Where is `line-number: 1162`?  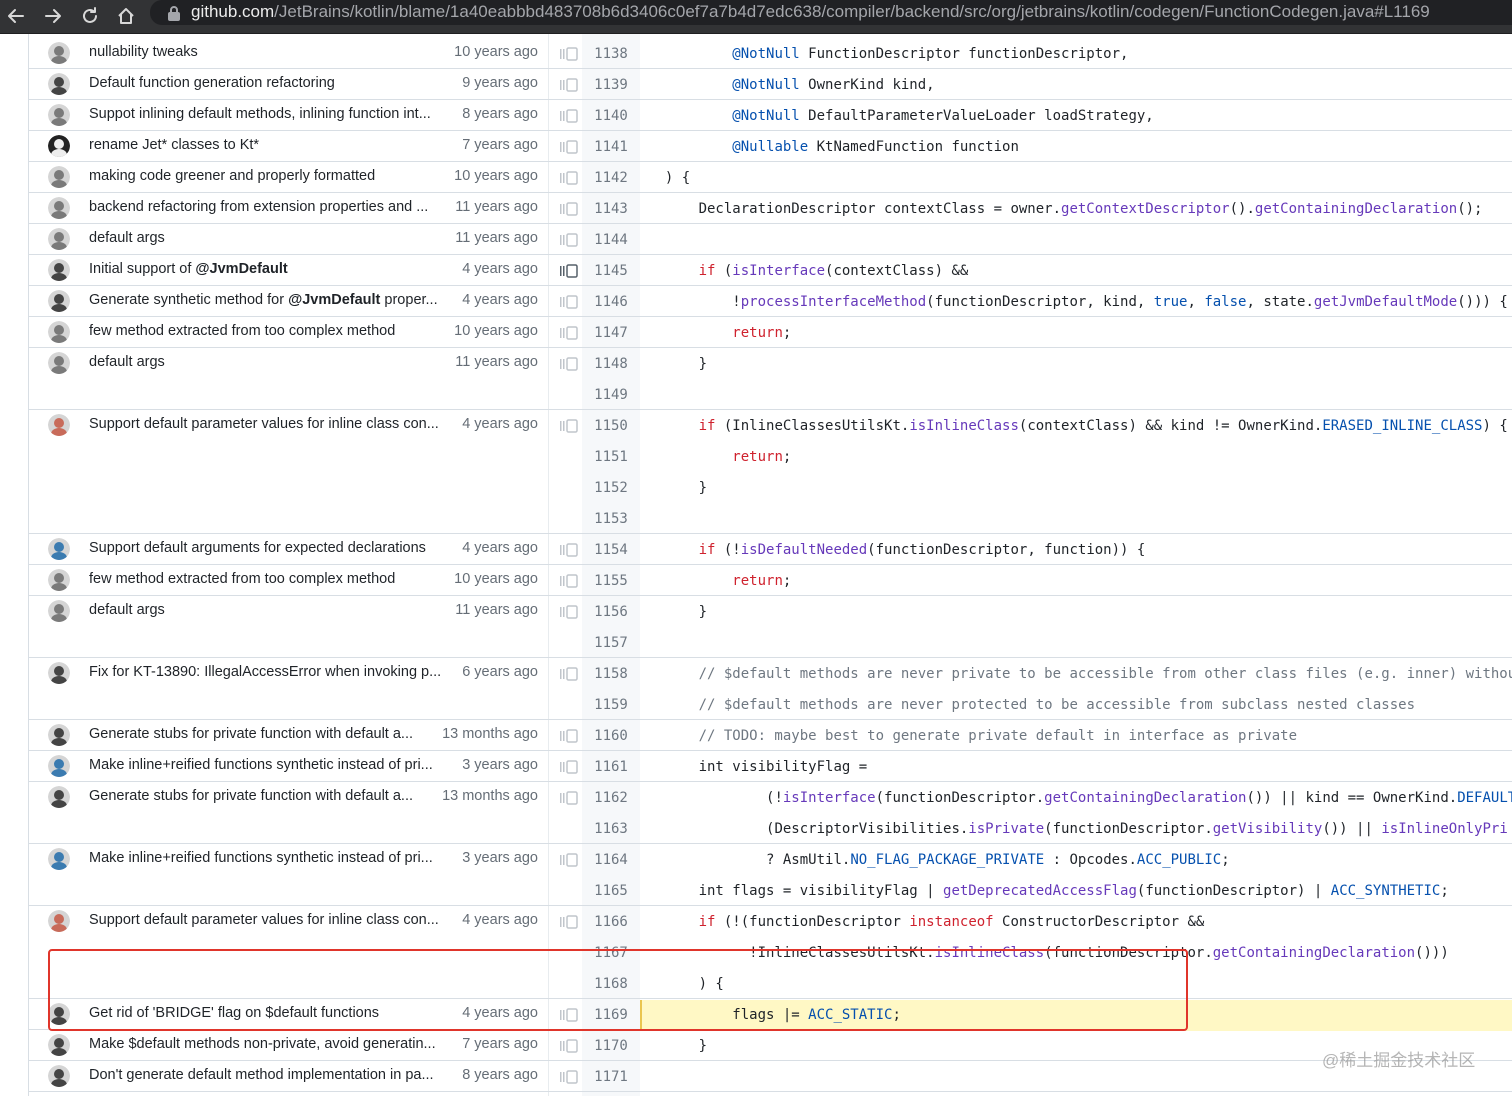
line-number: 1162 is located at coordinates (611, 798).